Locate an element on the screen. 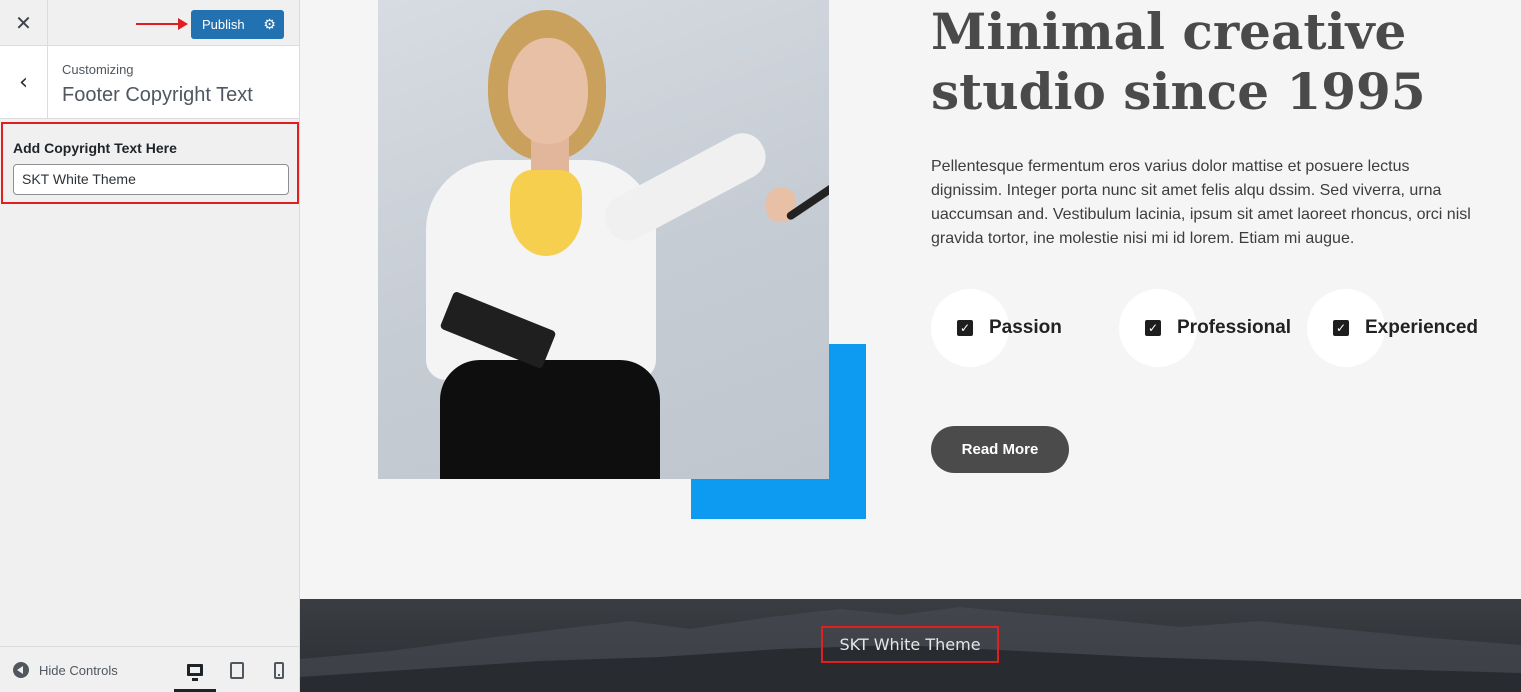 Image resolution: width=1521 pixels, height=692 pixels. customizer-header: ✕ Publish ⚙ is located at coordinates (149, 23).